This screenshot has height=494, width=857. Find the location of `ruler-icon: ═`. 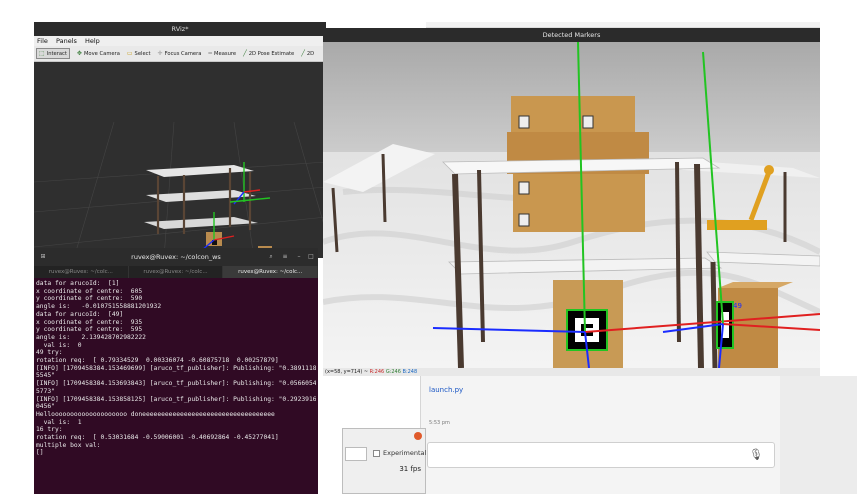

ruler-icon: ═ is located at coordinates (210, 53).